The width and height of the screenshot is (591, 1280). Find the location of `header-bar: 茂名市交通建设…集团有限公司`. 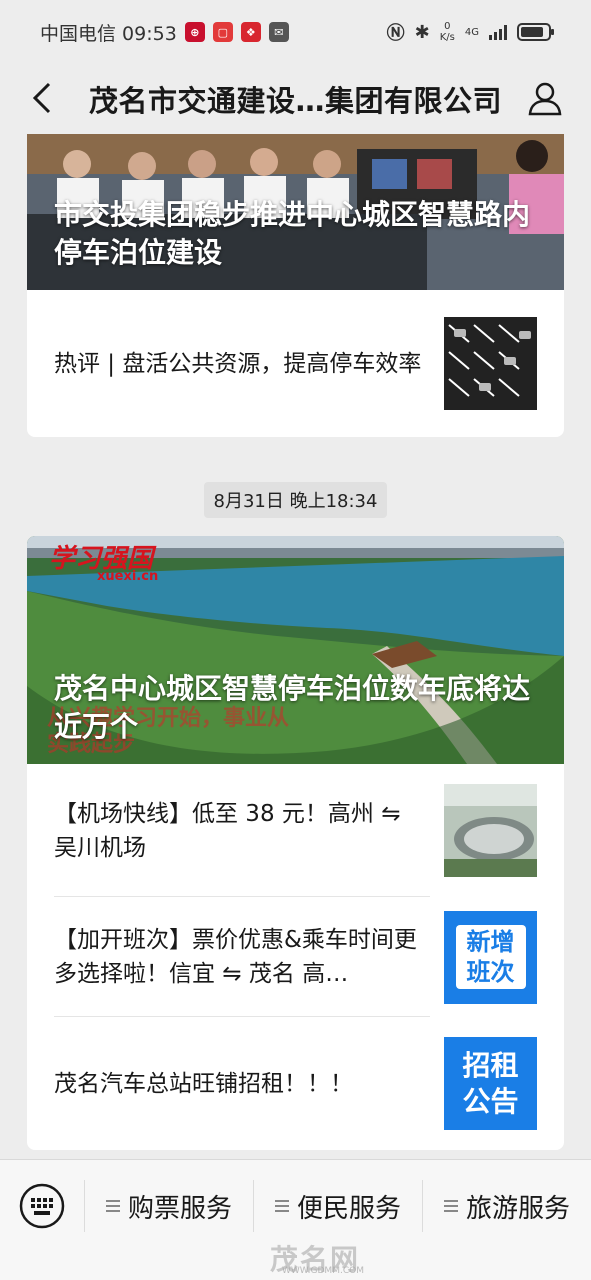

header-bar: 茂名市交通建设…集团有限公司 is located at coordinates (295, 99).